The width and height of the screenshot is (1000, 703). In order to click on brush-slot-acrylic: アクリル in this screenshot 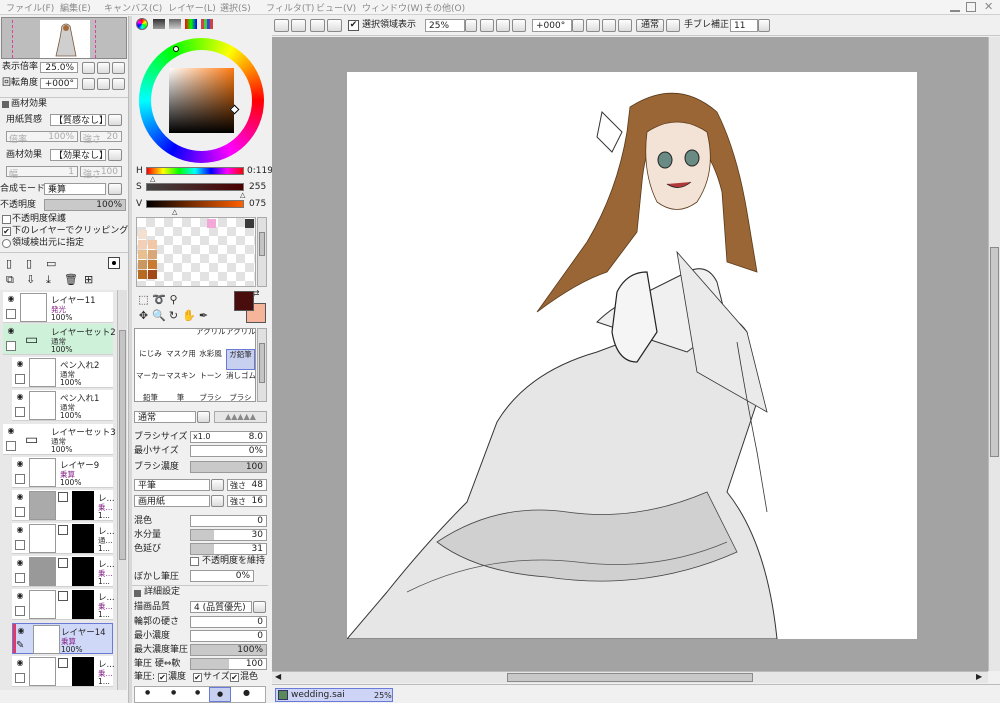, I will do `click(210, 338)`.